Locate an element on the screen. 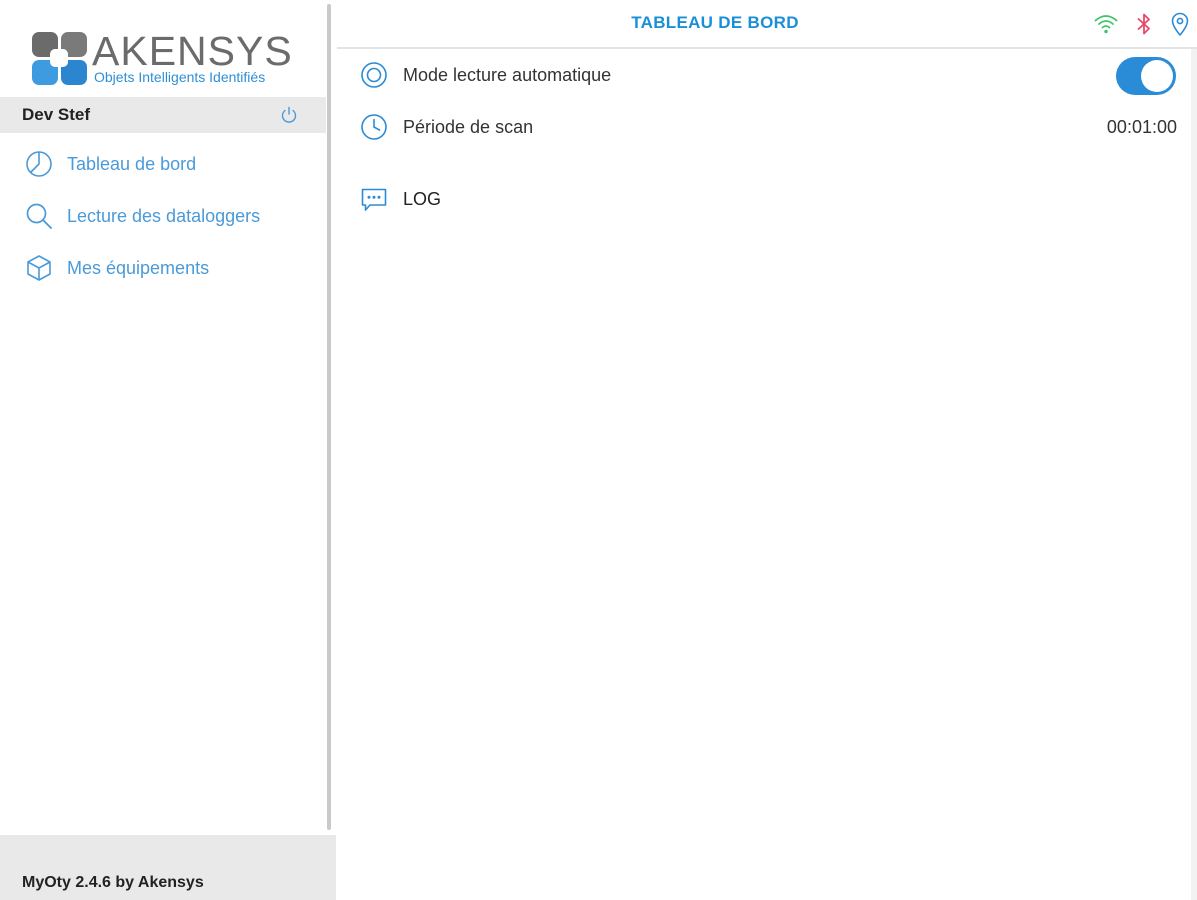 The image size is (1197, 900). wifi-icon is located at coordinates (1106, 24).